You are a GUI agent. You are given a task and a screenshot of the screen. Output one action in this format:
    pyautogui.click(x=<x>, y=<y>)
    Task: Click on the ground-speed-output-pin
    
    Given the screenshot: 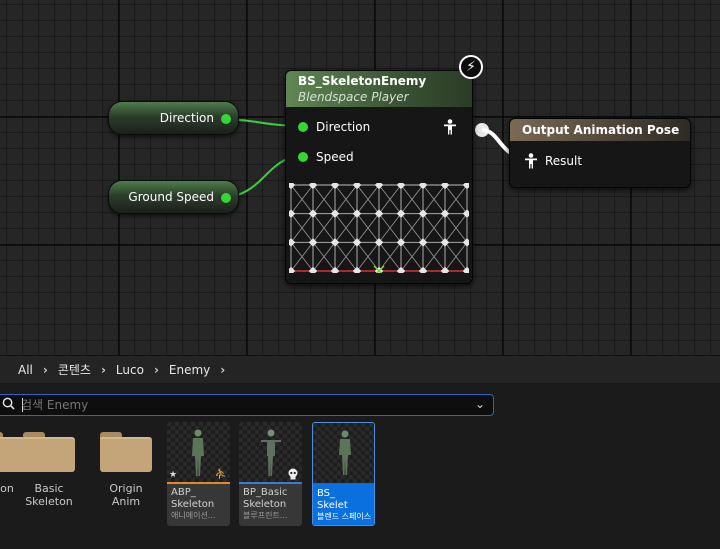 What is the action you would take?
    pyautogui.click(x=226, y=198)
    